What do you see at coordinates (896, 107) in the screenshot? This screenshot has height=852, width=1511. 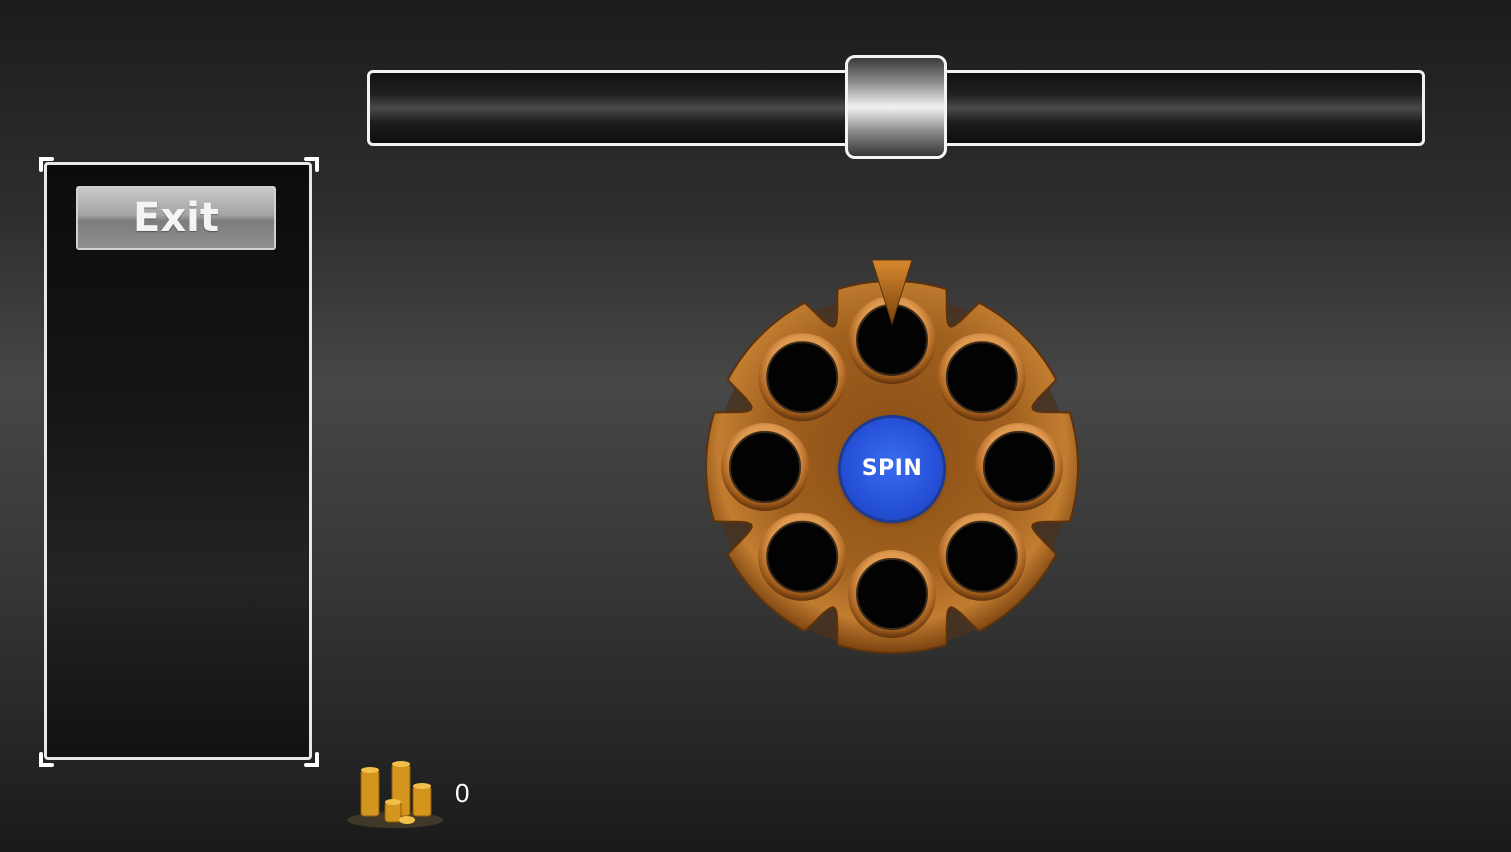 I see `slider-thumb` at bounding box center [896, 107].